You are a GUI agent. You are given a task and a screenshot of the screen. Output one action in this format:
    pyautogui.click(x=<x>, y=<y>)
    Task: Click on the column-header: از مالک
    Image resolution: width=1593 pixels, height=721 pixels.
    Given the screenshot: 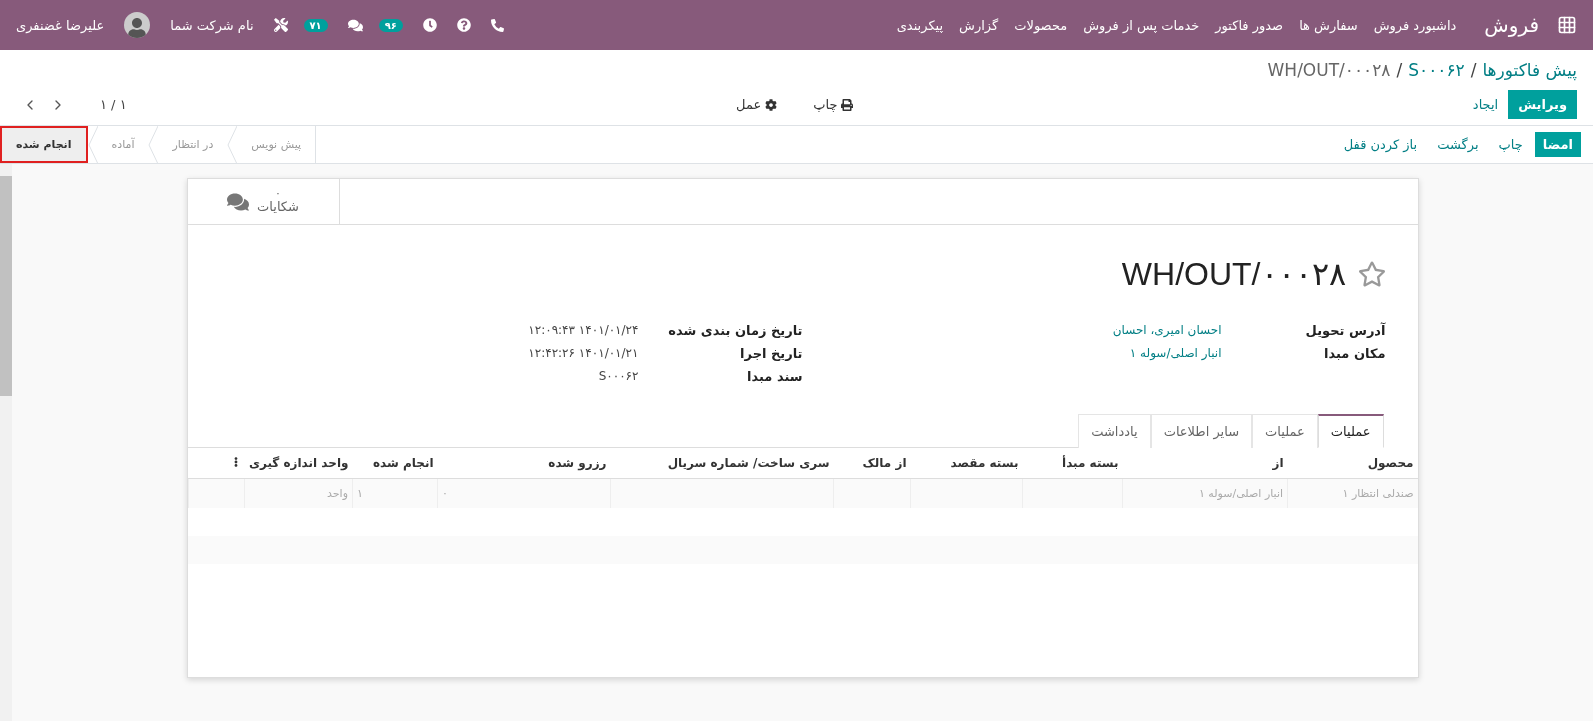 What is the action you would take?
    pyautogui.click(x=872, y=463)
    